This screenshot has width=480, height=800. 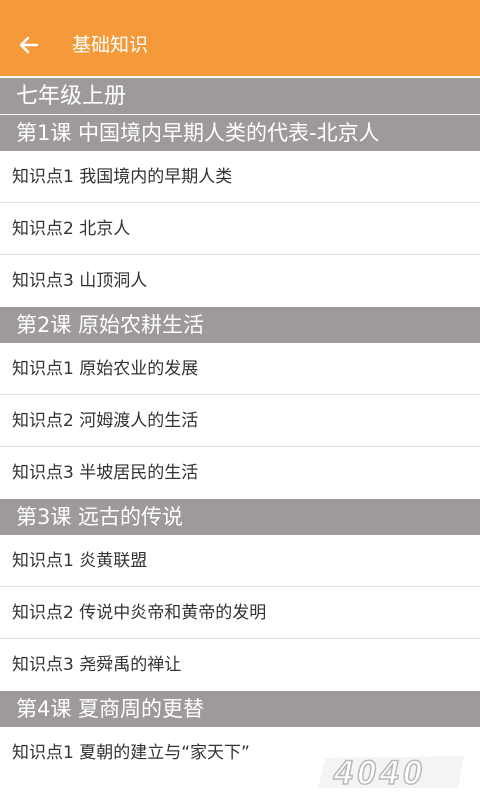 What do you see at coordinates (240, 38) in the screenshot?
I see `app-bar: 基础知识` at bounding box center [240, 38].